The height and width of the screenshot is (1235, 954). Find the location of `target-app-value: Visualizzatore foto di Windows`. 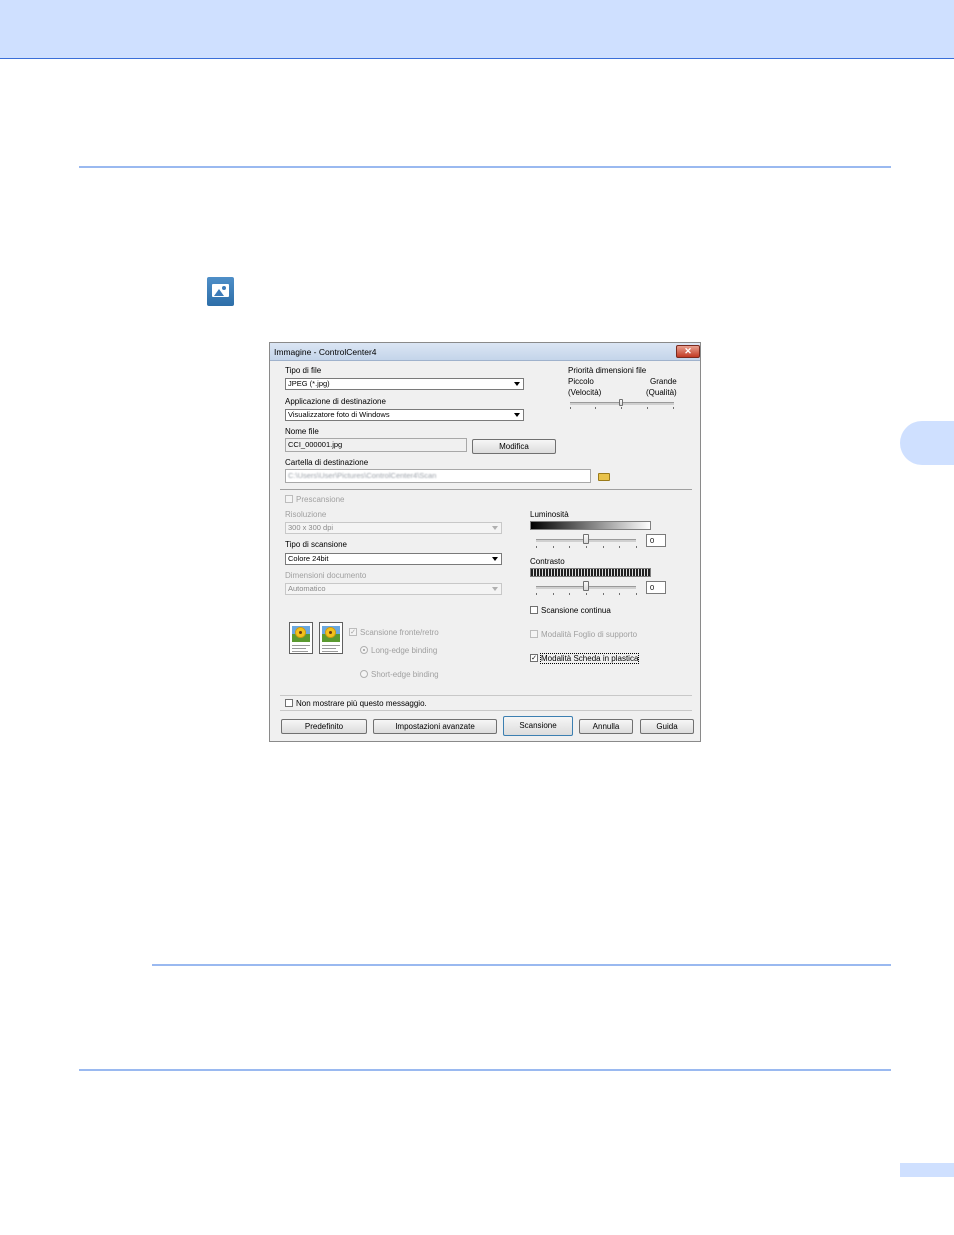

target-app-value: Visualizzatore foto di Windows is located at coordinates (339, 414).